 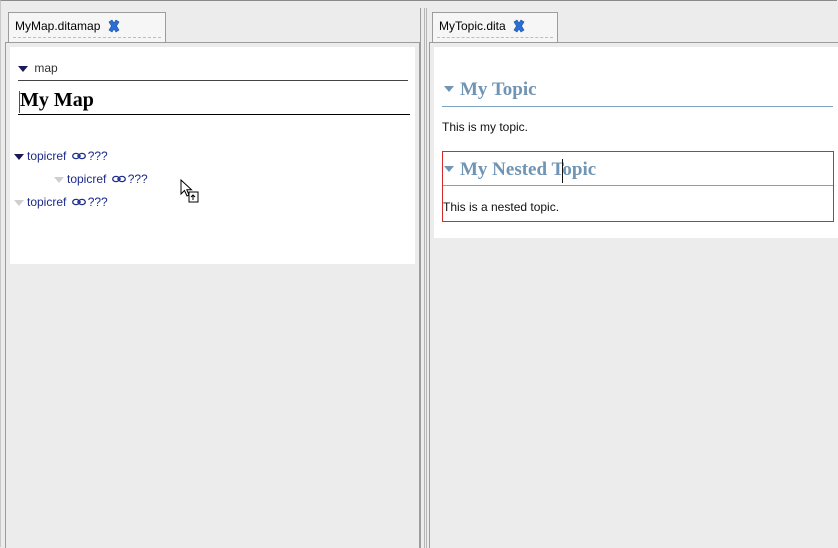 What do you see at coordinates (472, 25) in the screenshot?
I see `tab-label: MyTopic.dita` at bounding box center [472, 25].